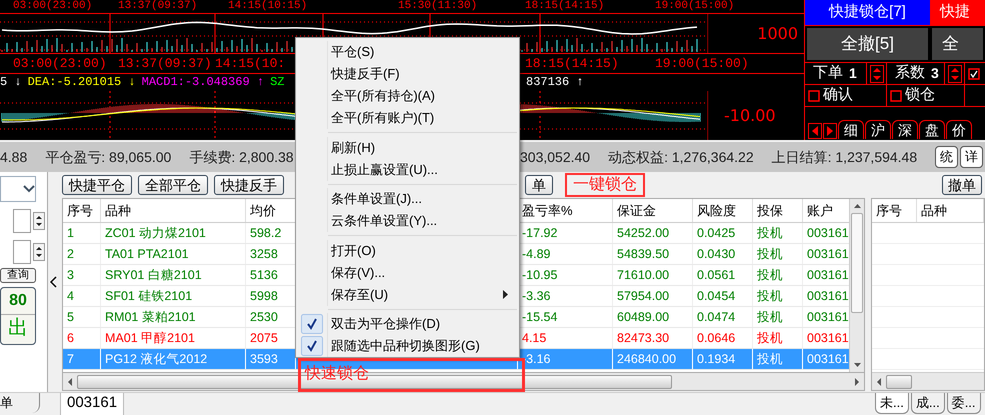 This screenshot has height=415, width=985. Describe the element at coordinates (878, 129) in the screenshot. I see `tab: 沪` at that location.